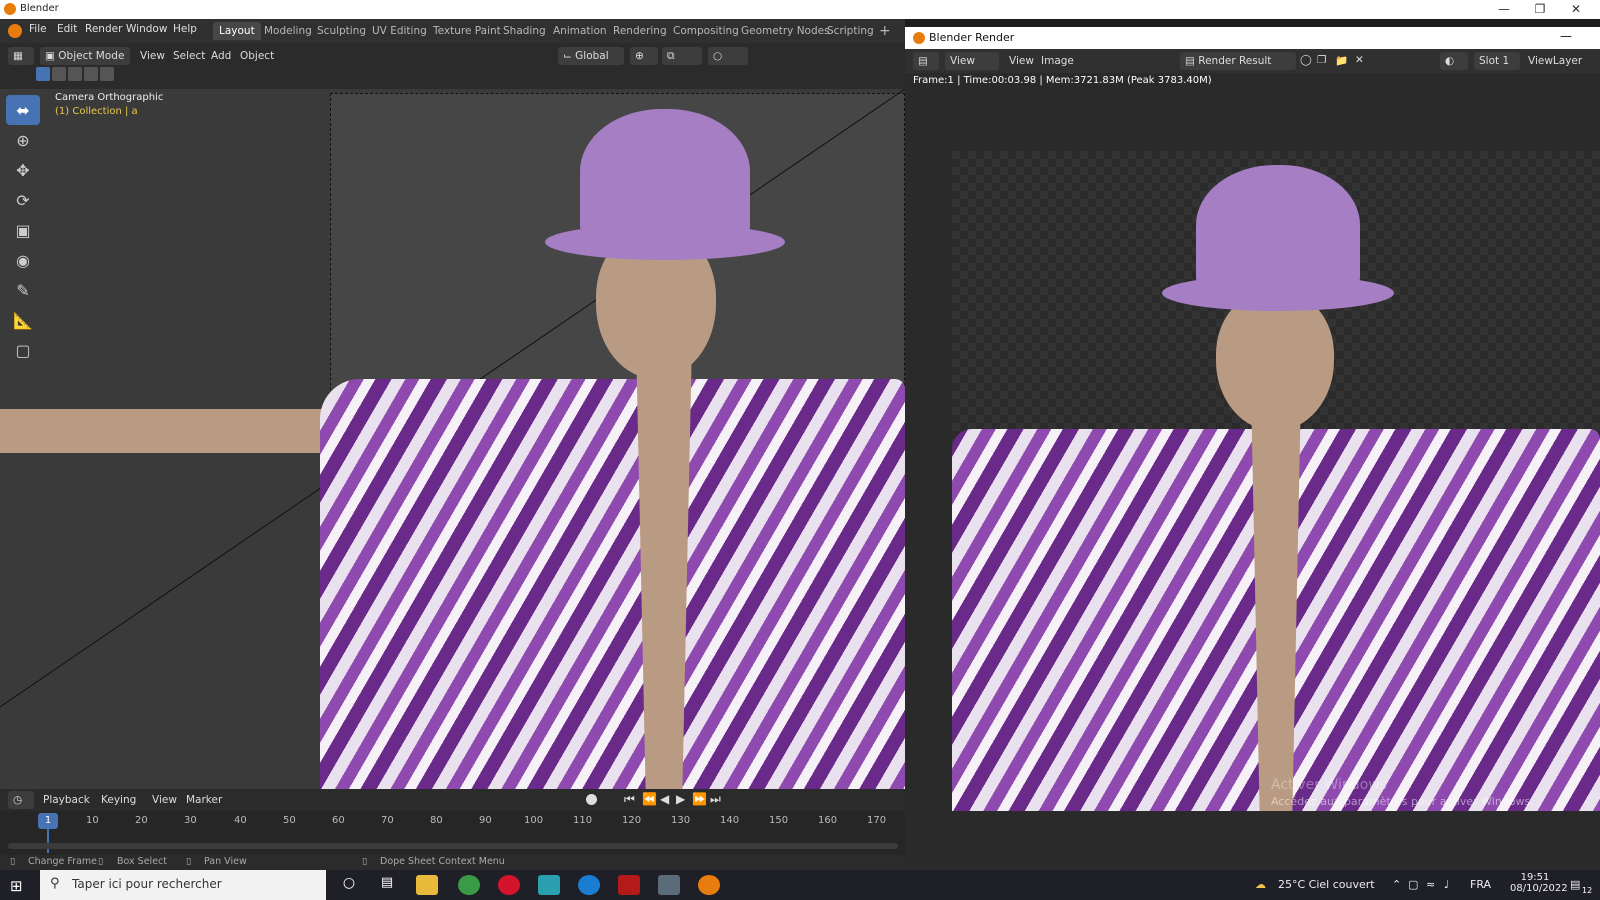  Describe the element at coordinates (43, 74) in the screenshot. I see `select-new-icon` at that location.